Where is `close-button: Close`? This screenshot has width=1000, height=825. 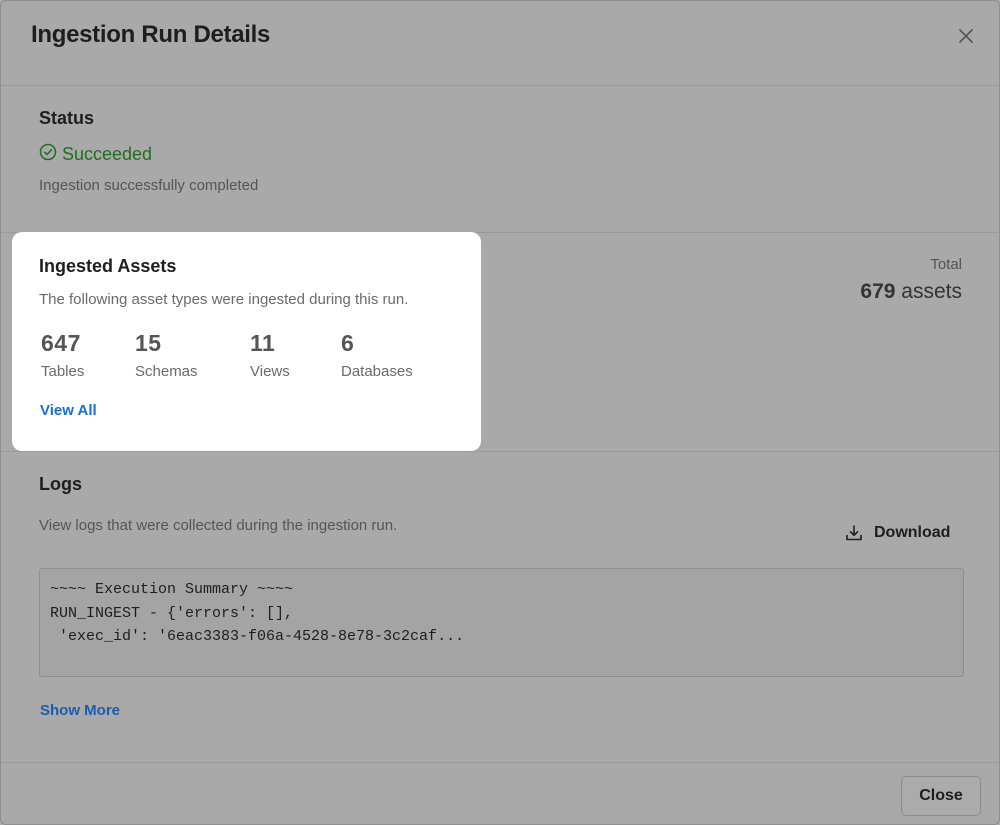
close-button: Close is located at coordinates (941, 796).